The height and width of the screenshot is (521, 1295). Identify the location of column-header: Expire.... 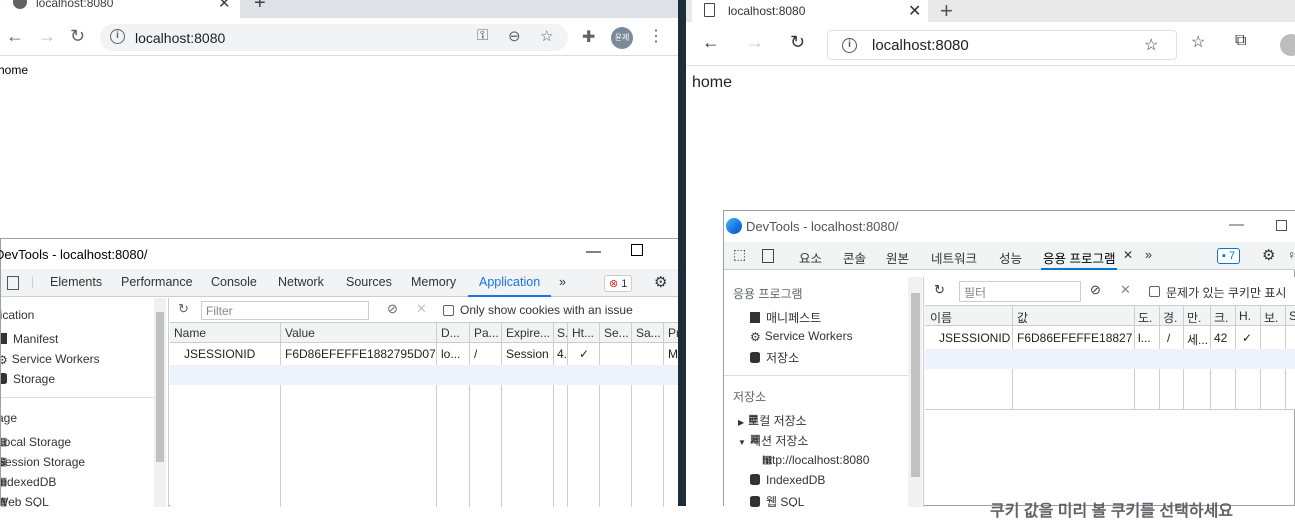
(529, 333).